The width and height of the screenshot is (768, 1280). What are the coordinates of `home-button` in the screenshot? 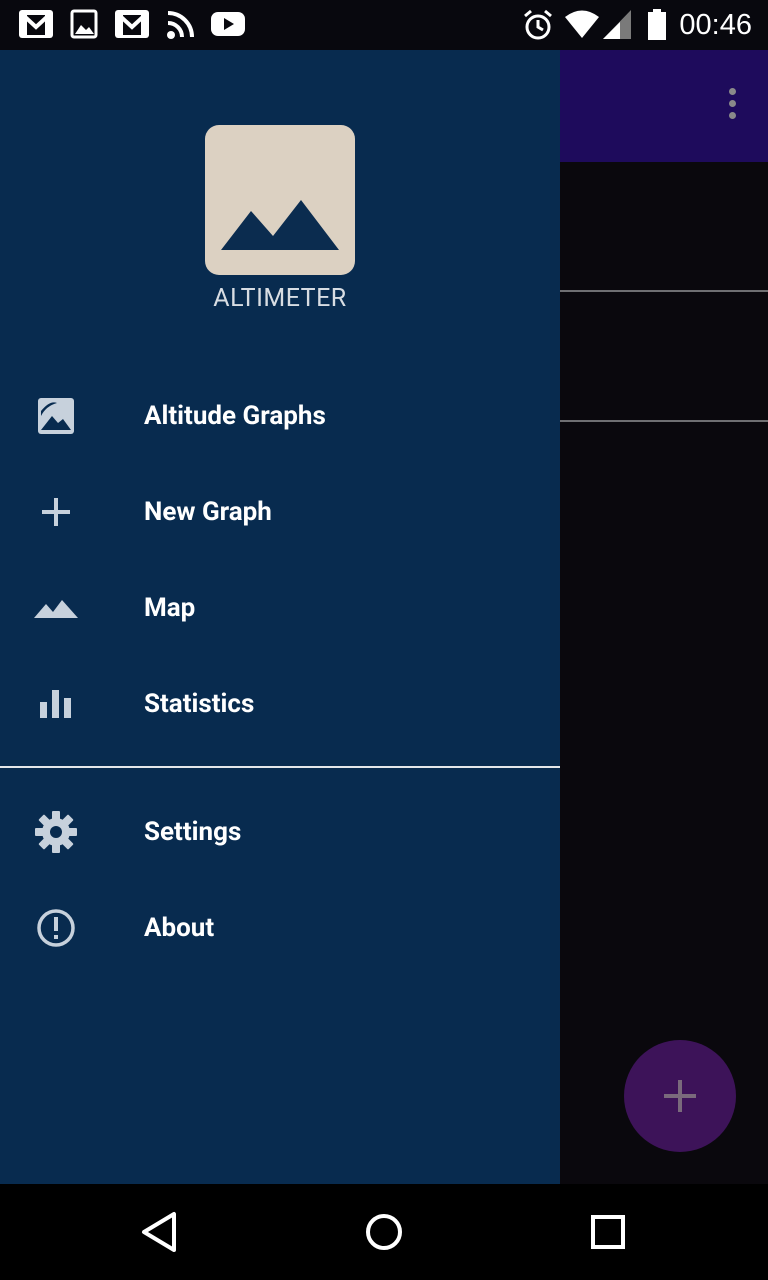 It's located at (384, 1232).